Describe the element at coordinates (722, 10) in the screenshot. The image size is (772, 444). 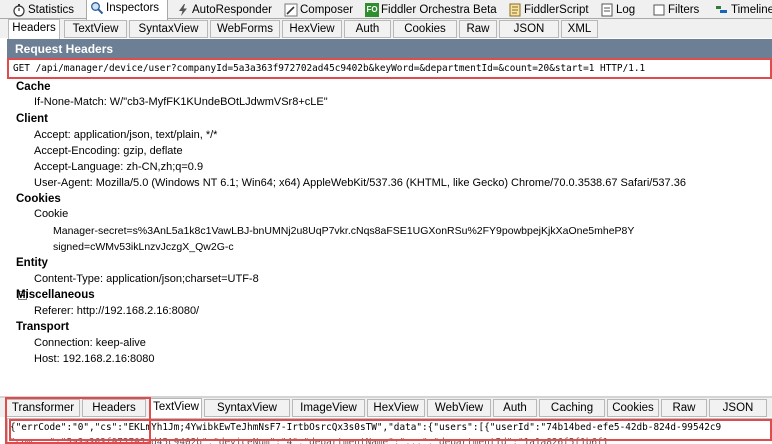
I see `timeline-icon` at that location.